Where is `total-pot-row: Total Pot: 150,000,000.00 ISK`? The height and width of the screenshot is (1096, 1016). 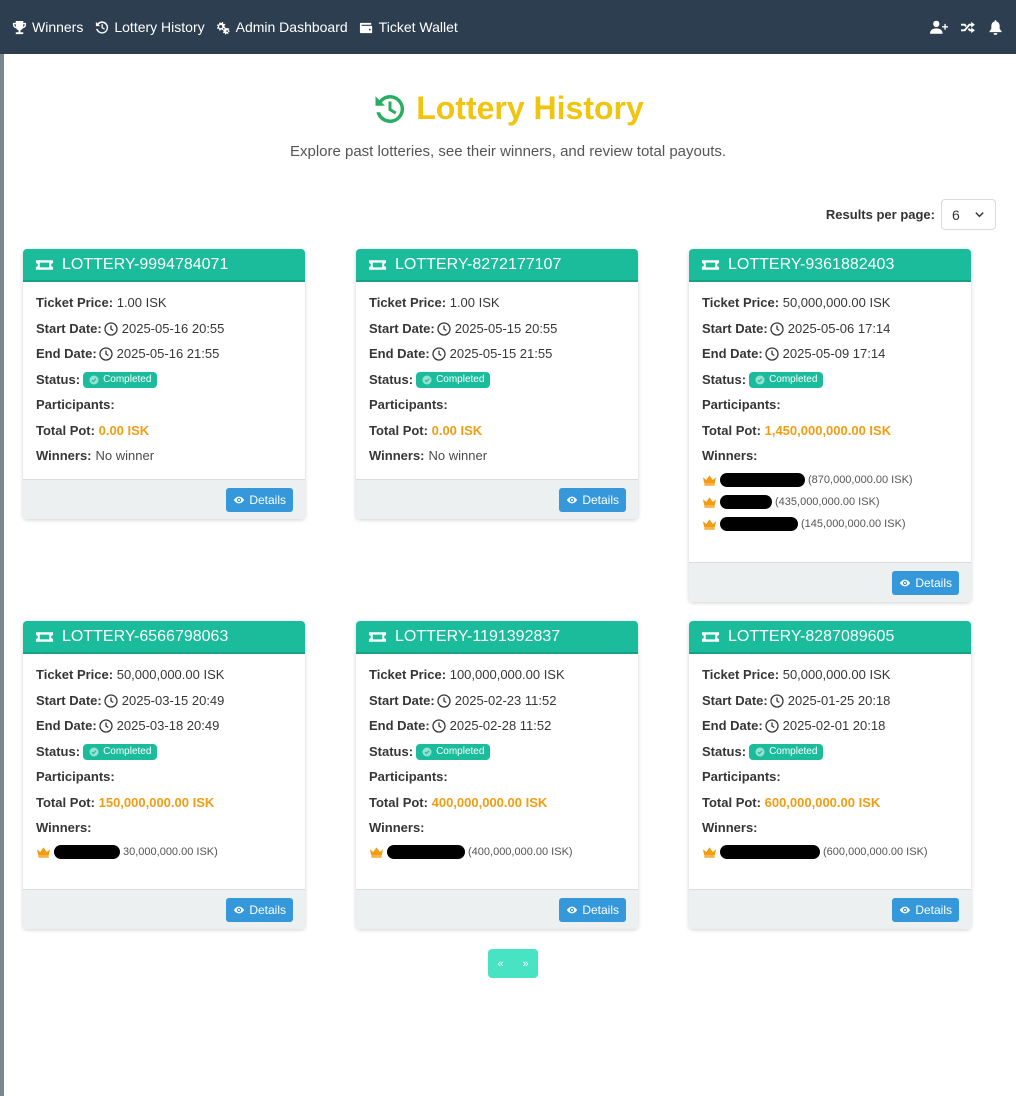
total-pot-row: Total Pot: 150,000,000.00 ISK is located at coordinates (164, 803).